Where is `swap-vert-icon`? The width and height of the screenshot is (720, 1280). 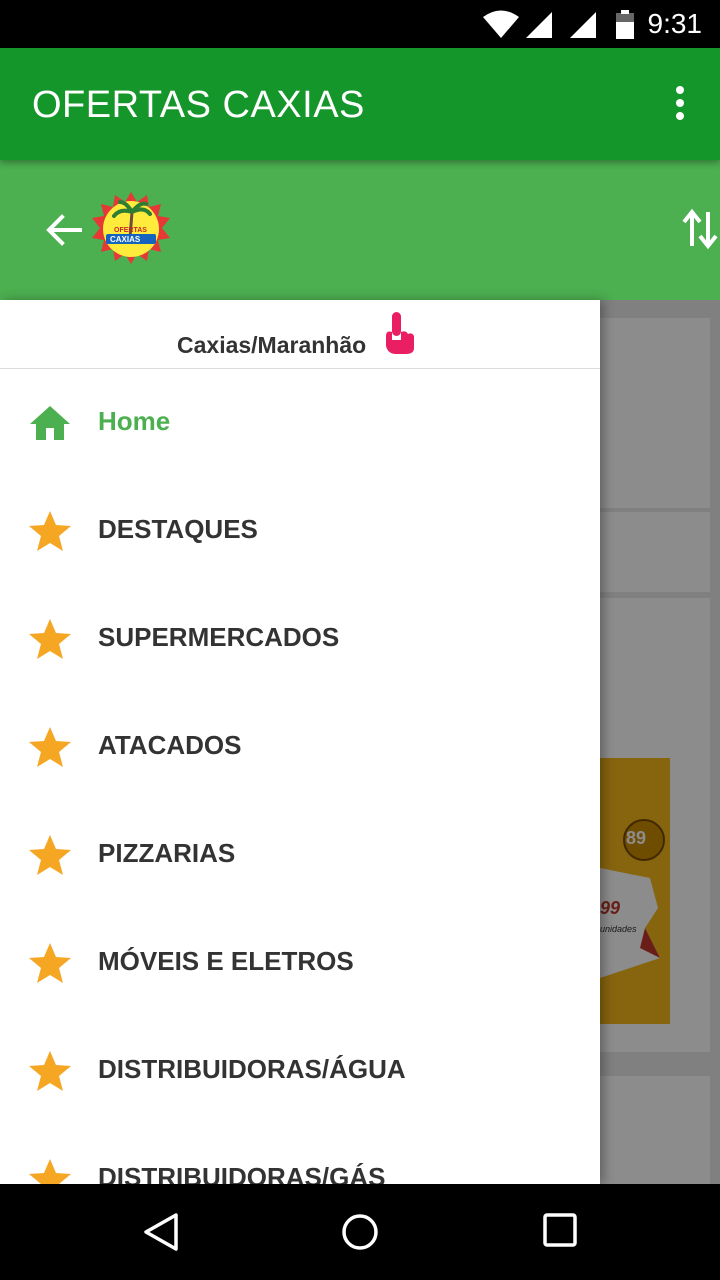 swap-vert-icon is located at coordinates (700, 229).